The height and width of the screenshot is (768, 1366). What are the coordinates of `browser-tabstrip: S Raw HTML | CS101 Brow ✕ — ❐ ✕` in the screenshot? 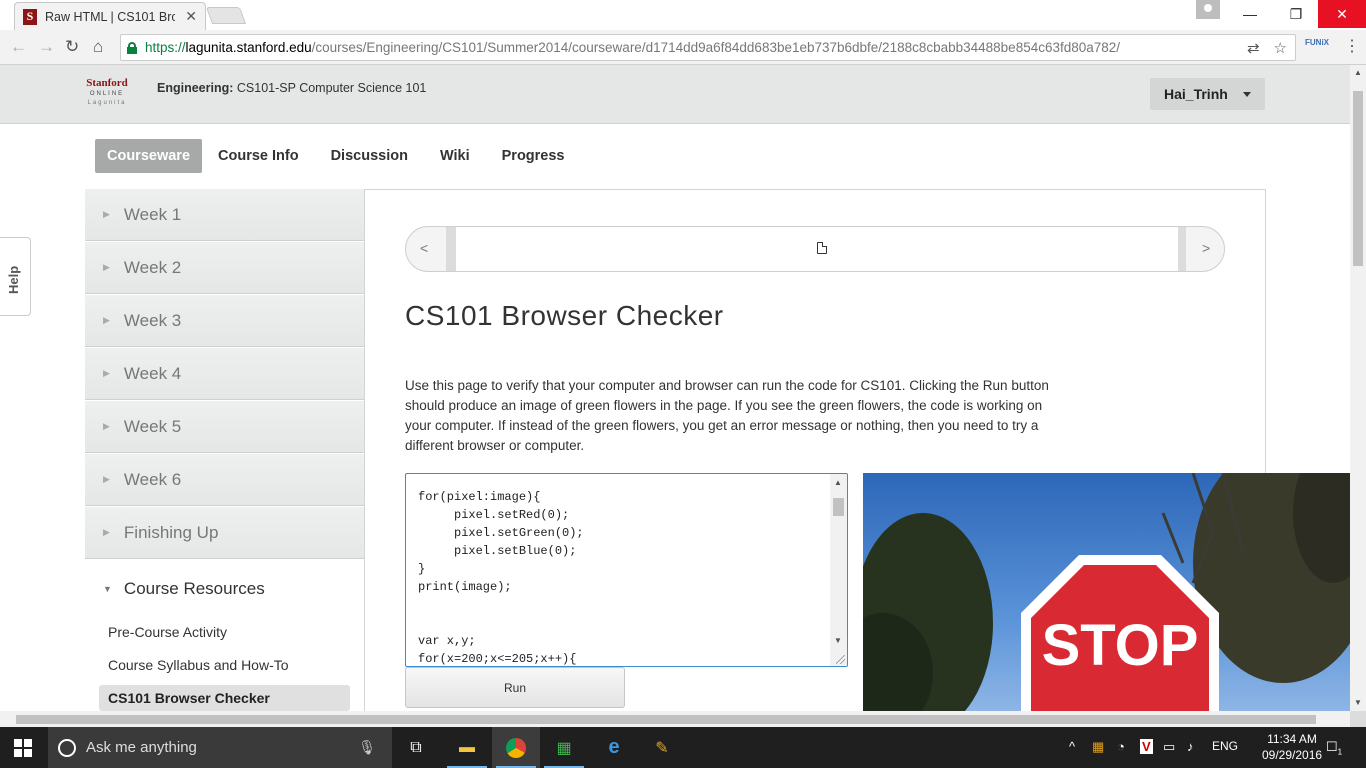 It's located at (683, 15).